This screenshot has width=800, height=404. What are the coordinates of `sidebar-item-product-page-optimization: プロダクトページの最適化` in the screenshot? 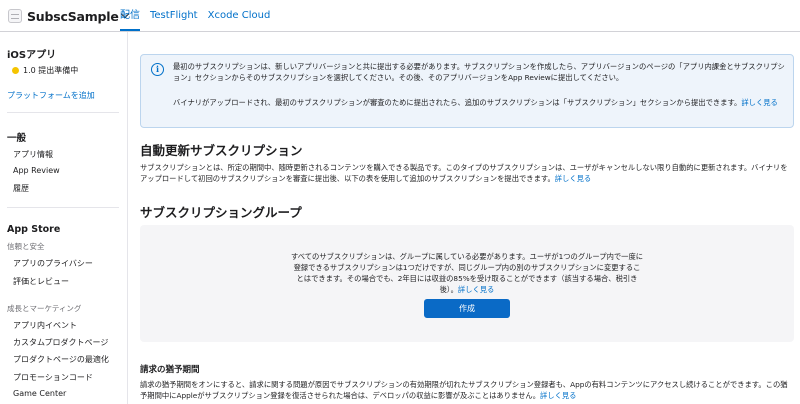 It's located at (61, 359).